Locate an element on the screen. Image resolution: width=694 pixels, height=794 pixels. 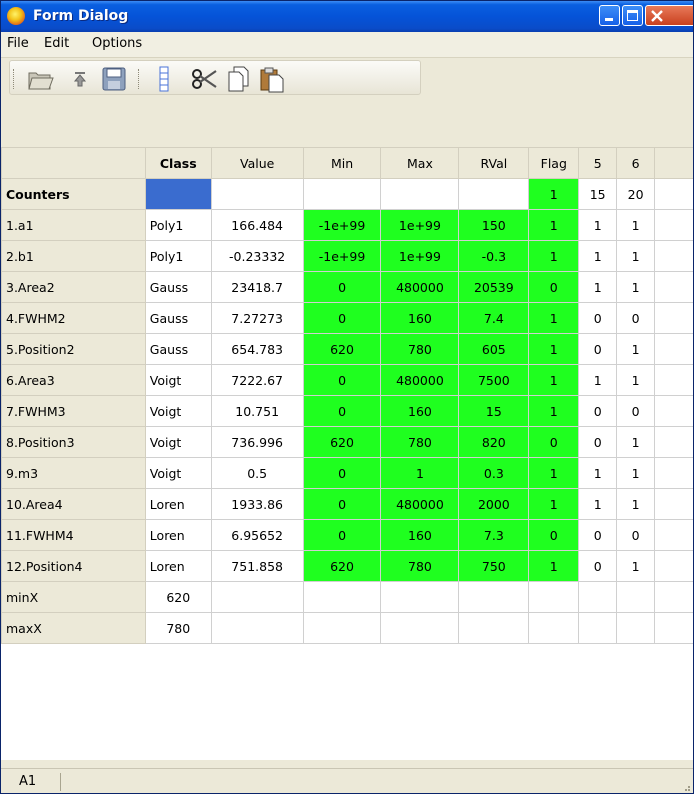
paste-button is located at coordinates (272, 79).